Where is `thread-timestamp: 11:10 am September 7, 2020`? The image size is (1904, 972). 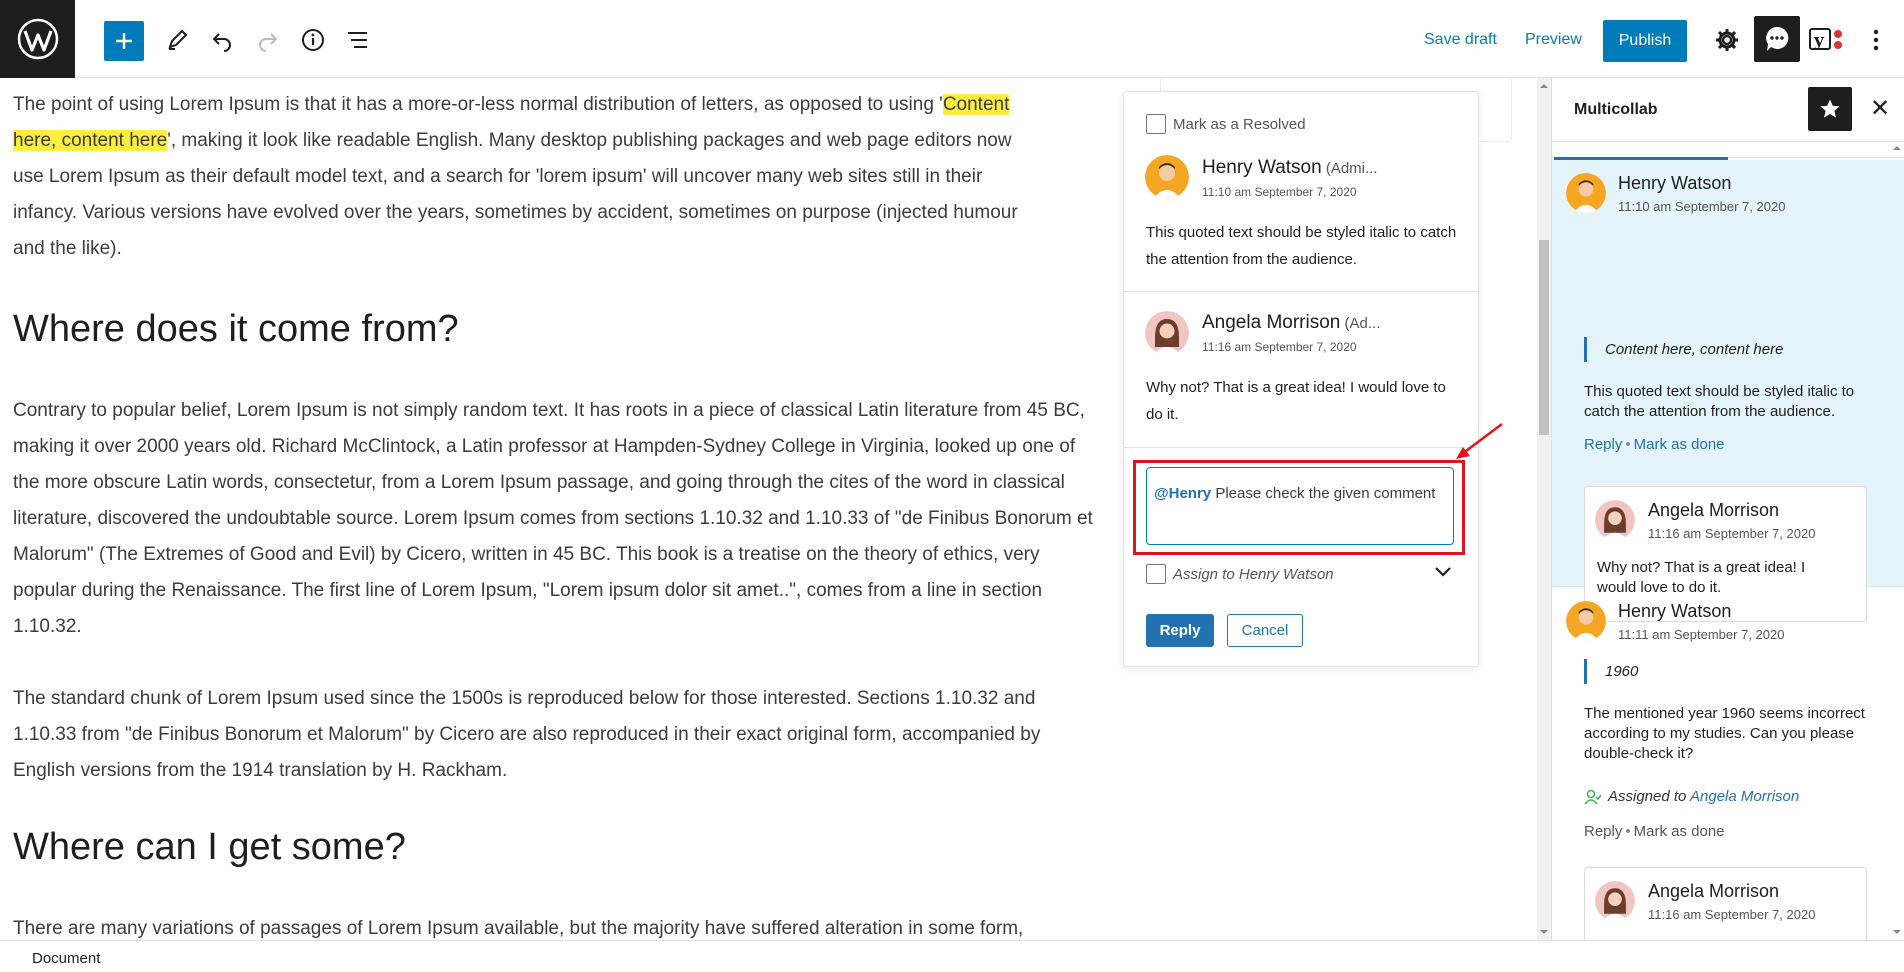 thread-timestamp: 11:10 am September 7, 2020 is located at coordinates (1702, 206).